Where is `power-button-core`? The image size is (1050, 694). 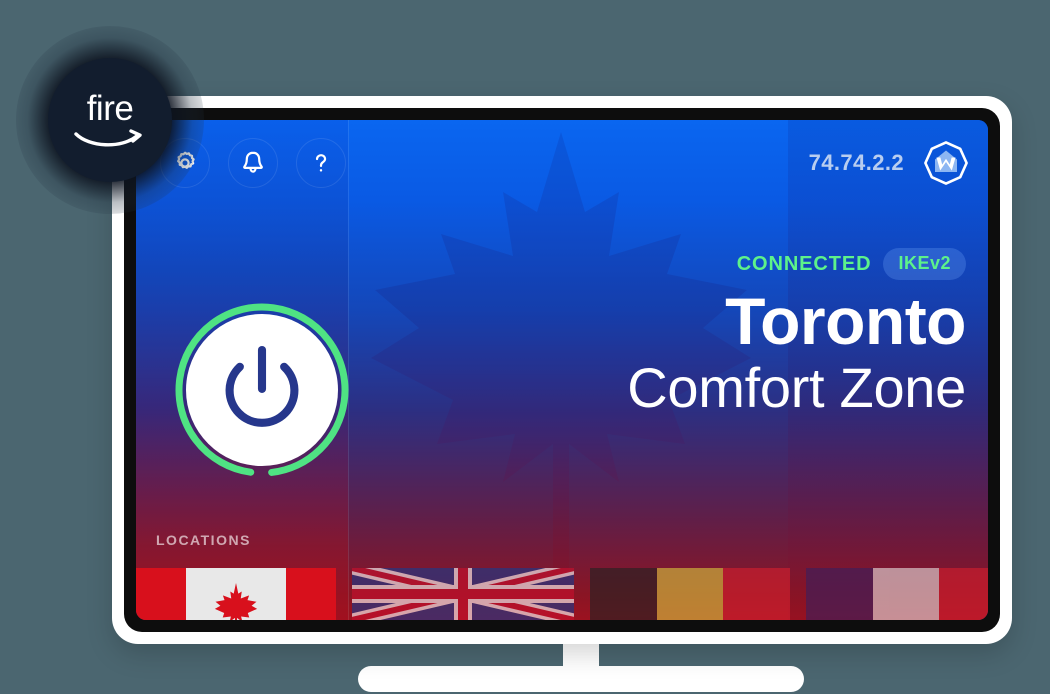
power-button-core is located at coordinates (262, 390).